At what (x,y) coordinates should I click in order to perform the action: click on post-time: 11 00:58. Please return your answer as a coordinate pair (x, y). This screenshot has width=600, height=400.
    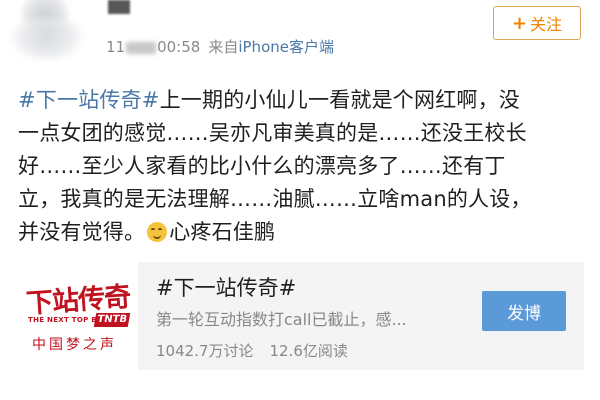
    Looking at the image, I should click on (153, 47).